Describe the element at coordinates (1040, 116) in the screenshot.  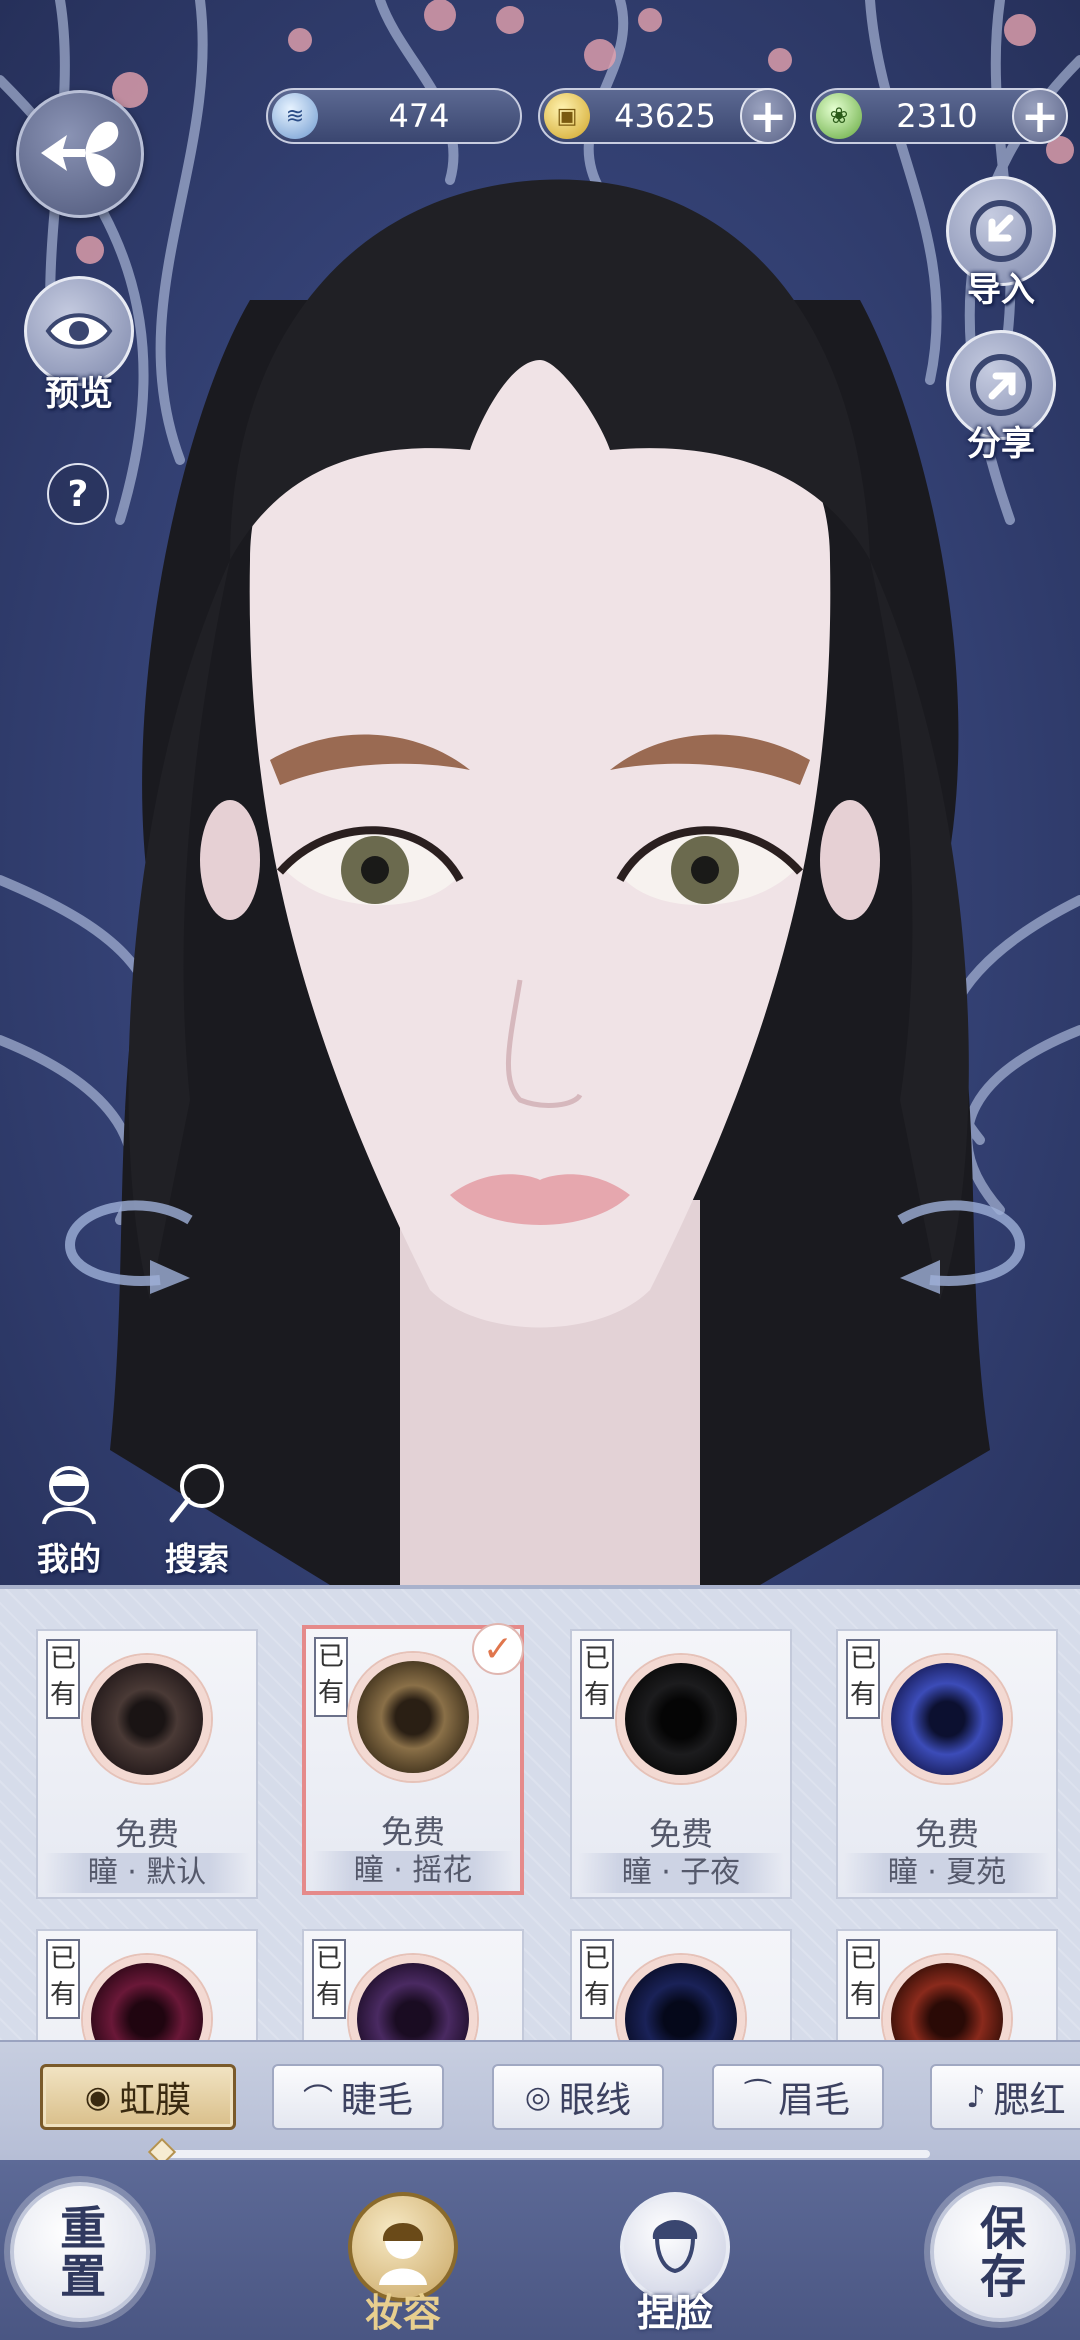
I see `add-spirit-button: +` at that location.